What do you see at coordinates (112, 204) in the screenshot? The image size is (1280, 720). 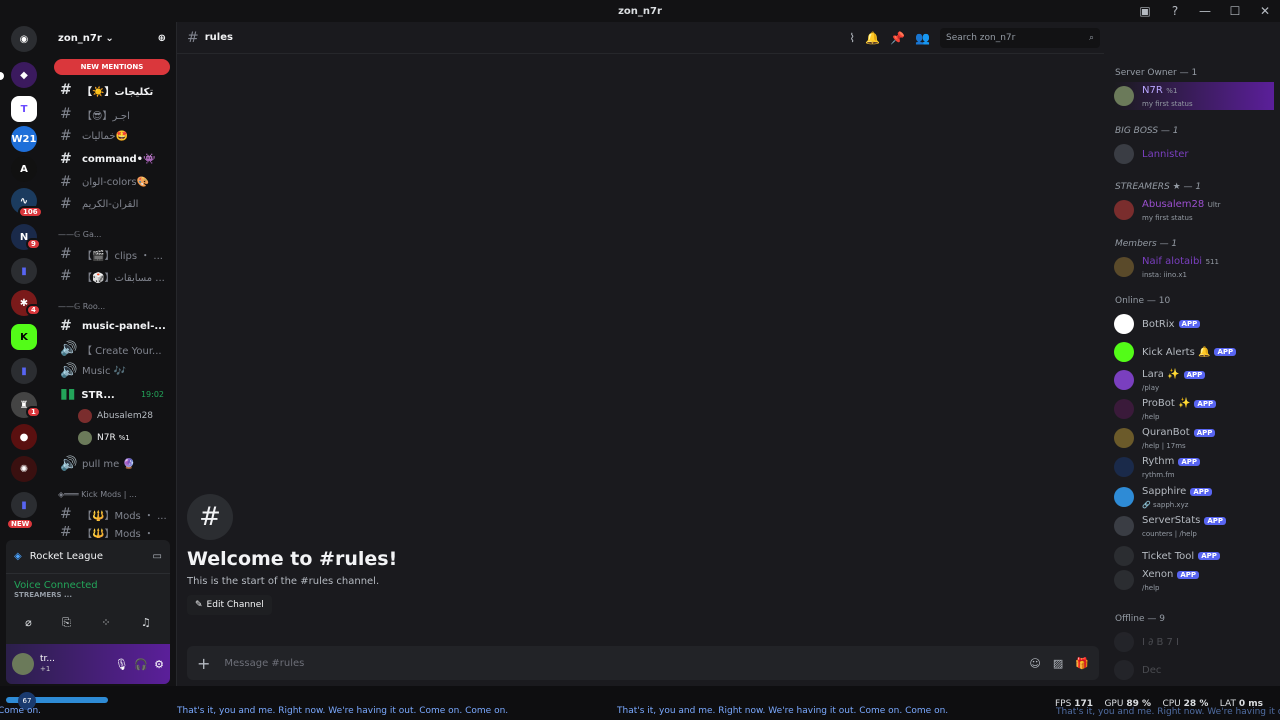 I see `channel-item: # القران-الكريم` at bounding box center [112, 204].